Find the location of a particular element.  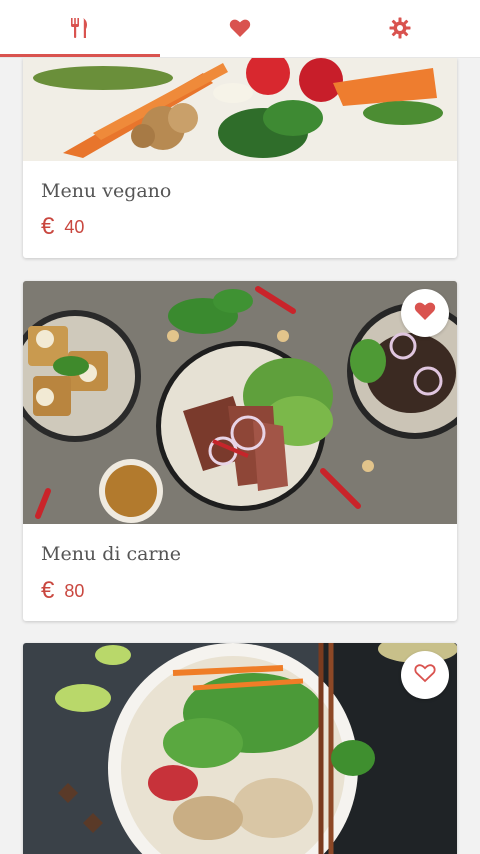

card-title: Menu di carne is located at coordinates (111, 554).